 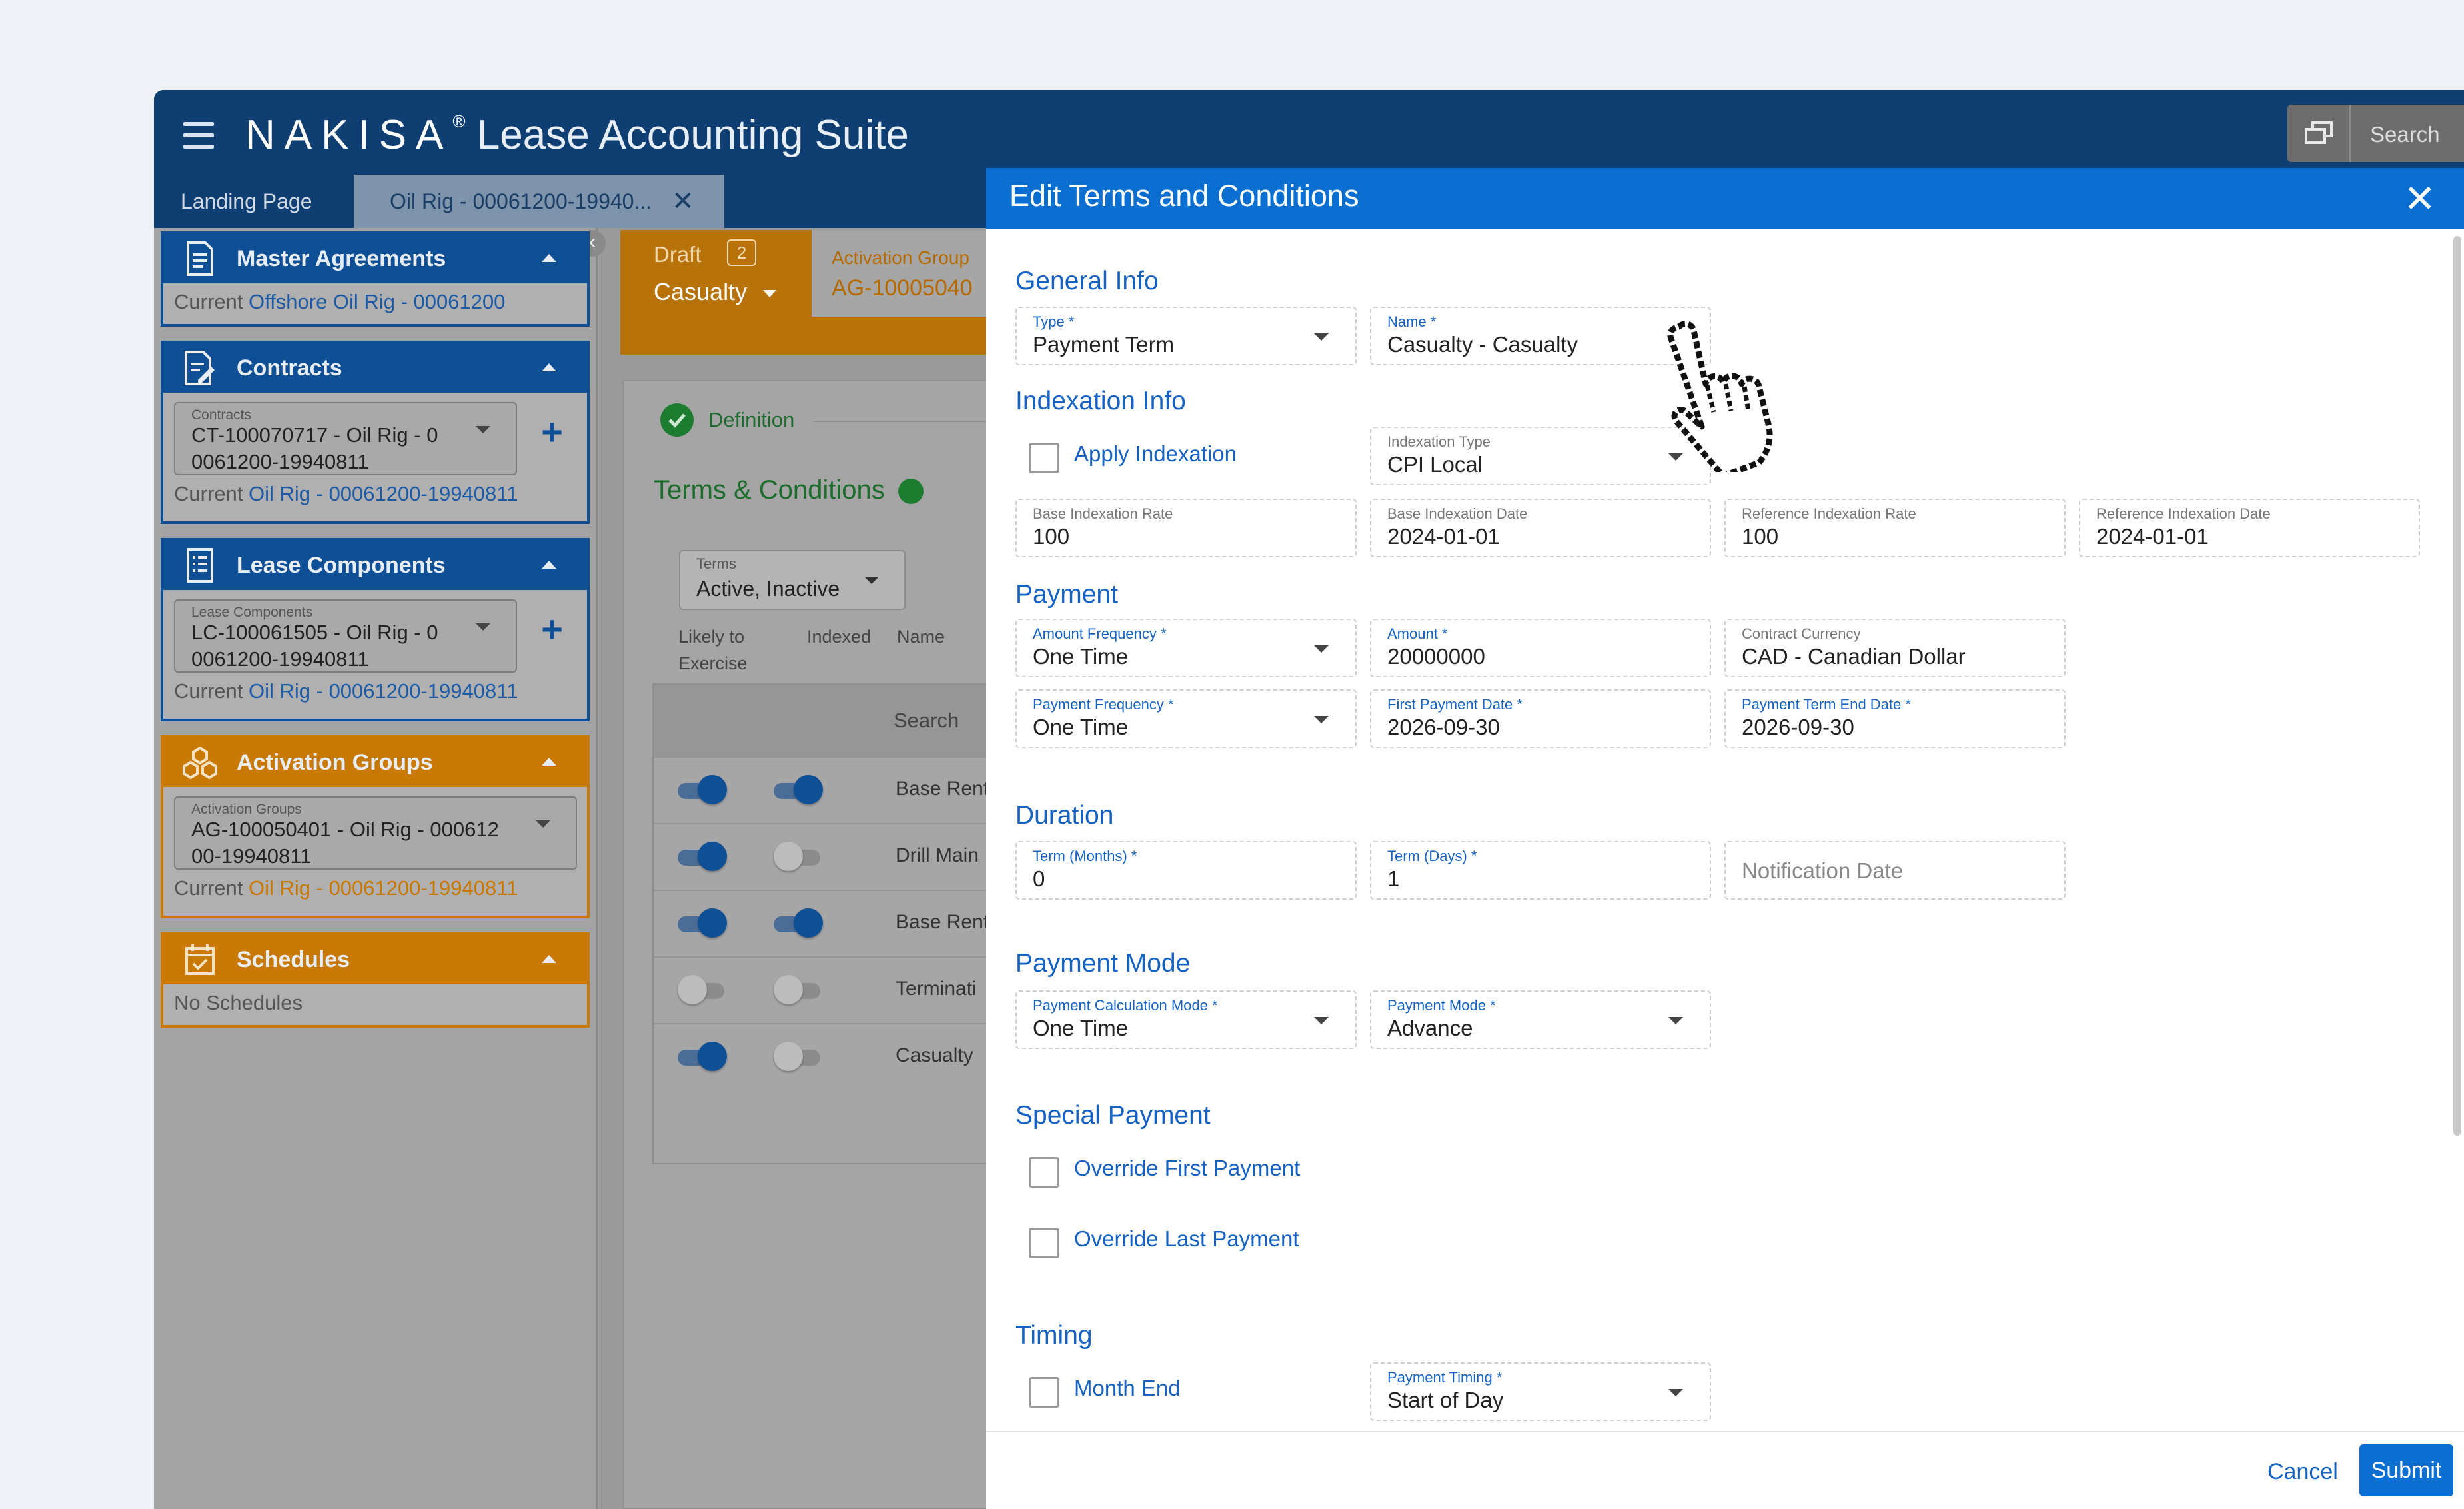 What do you see at coordinates (683, 201) in the screenshot?
I see `close-tab-icon: ✕` at bounding box center [683, 201].